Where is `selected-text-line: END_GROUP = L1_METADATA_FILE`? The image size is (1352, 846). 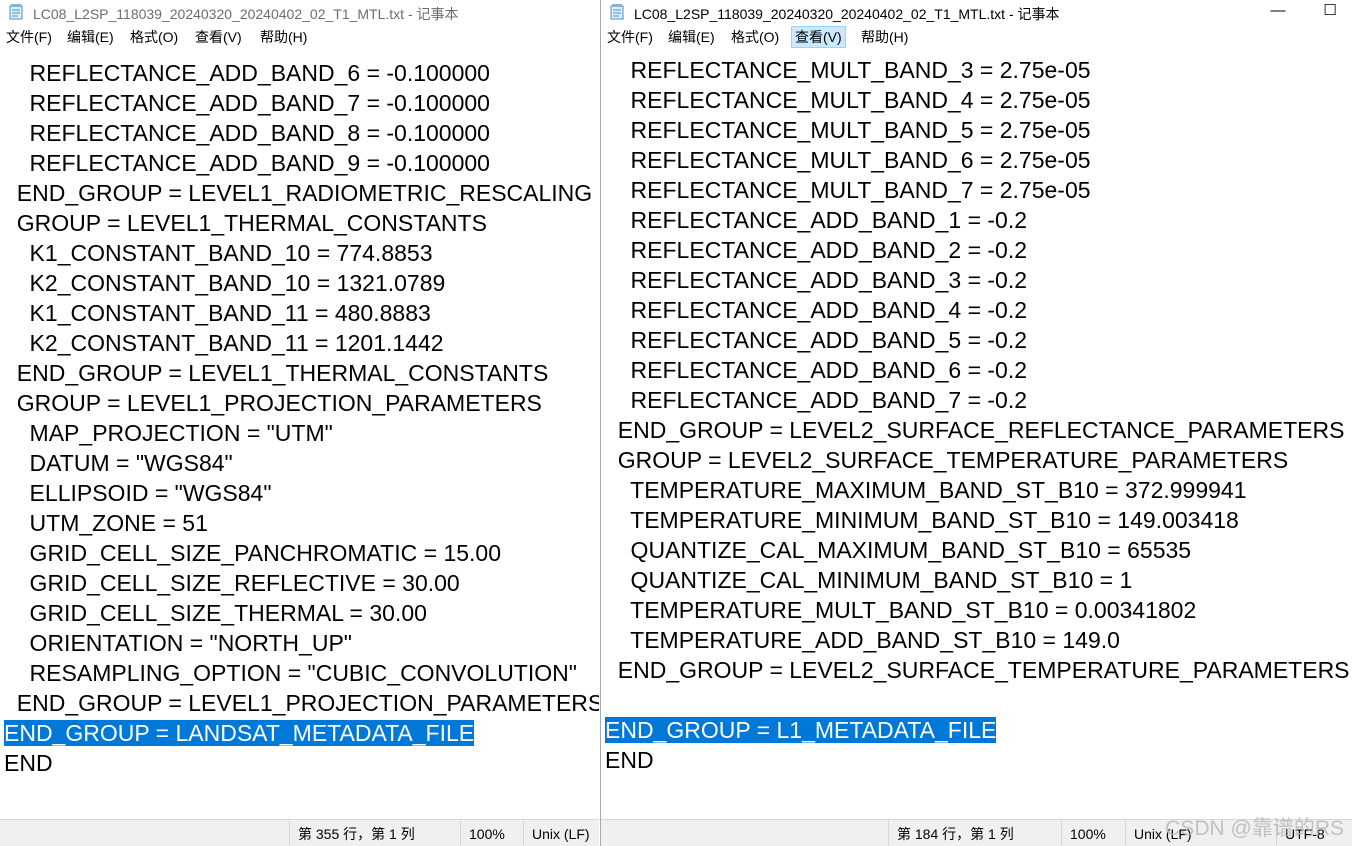 selected-text-line: END_GROUP = L1_METADATA_FILE is located at coordinates (976, 730).